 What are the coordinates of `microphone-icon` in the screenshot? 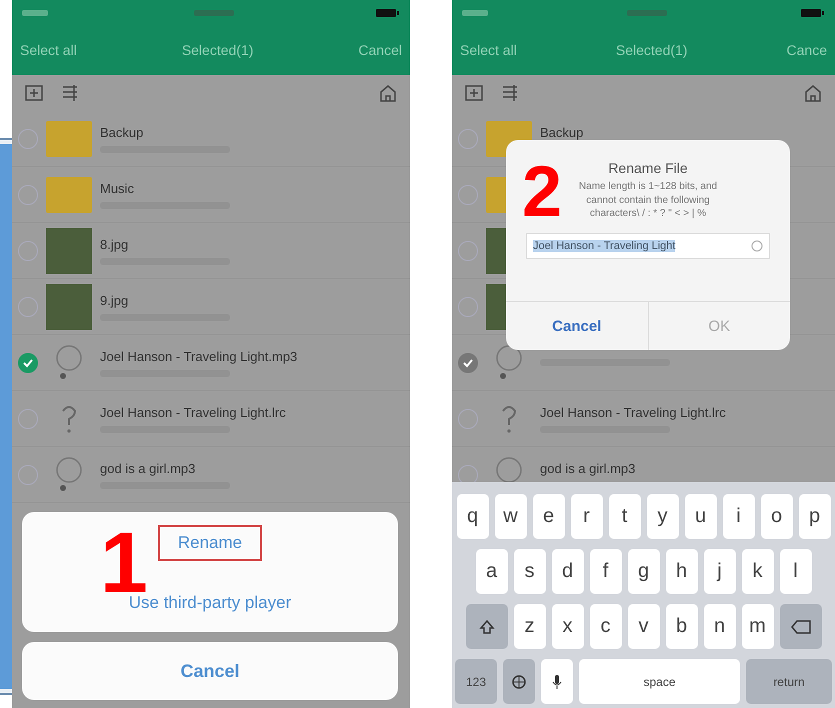 It's located at (557, 682).